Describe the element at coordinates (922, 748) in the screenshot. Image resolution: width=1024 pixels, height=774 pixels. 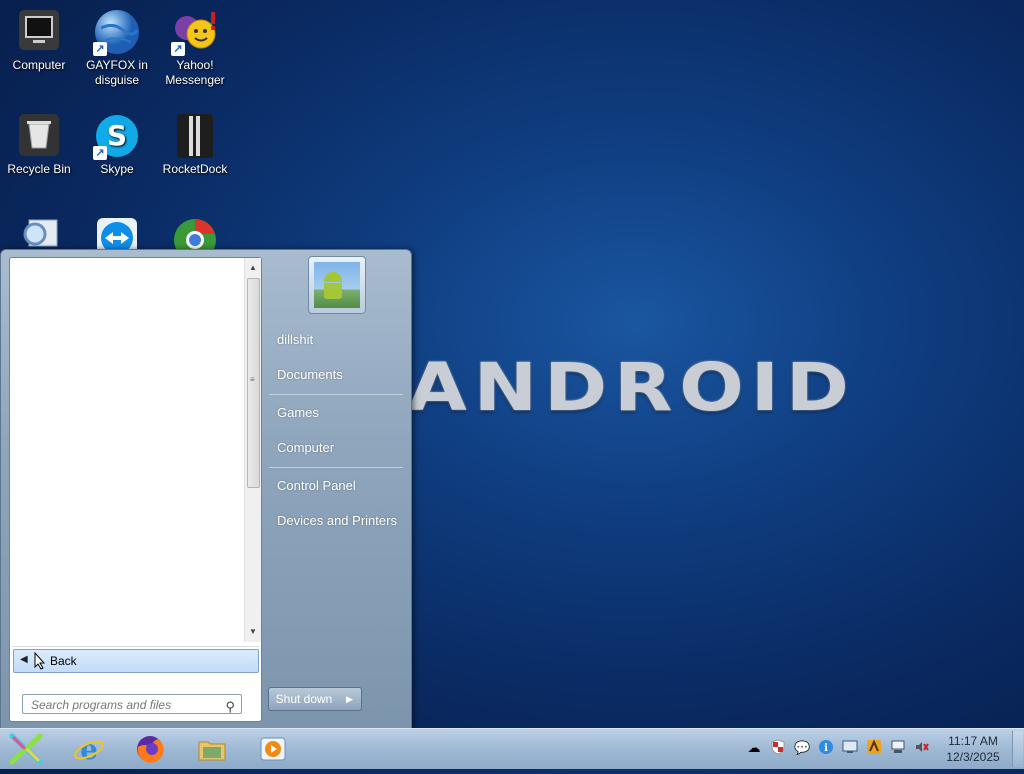
I see `volume-muted-icon` at that location.